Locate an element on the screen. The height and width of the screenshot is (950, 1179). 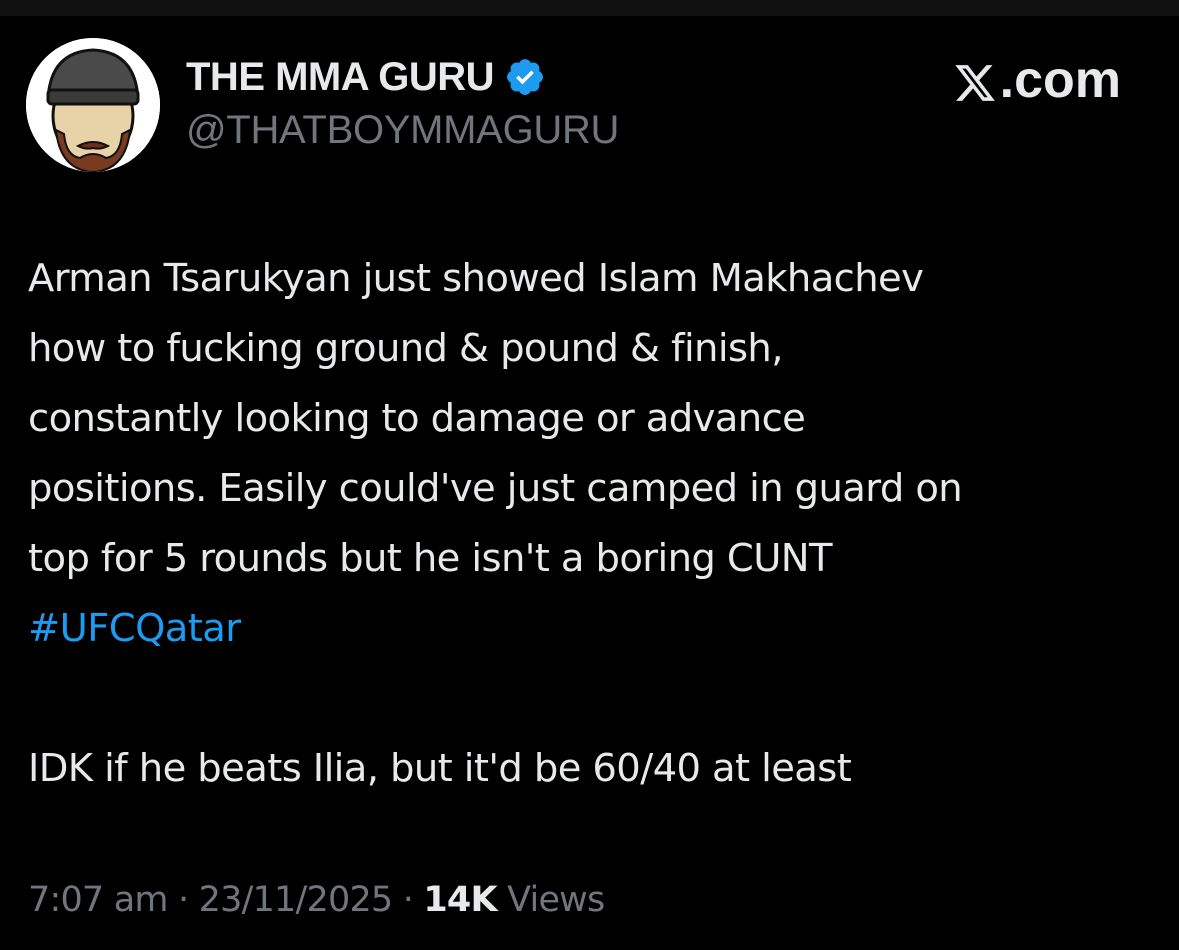
author-name-row: THE MMA GURU is located at coordinates (366, 77).